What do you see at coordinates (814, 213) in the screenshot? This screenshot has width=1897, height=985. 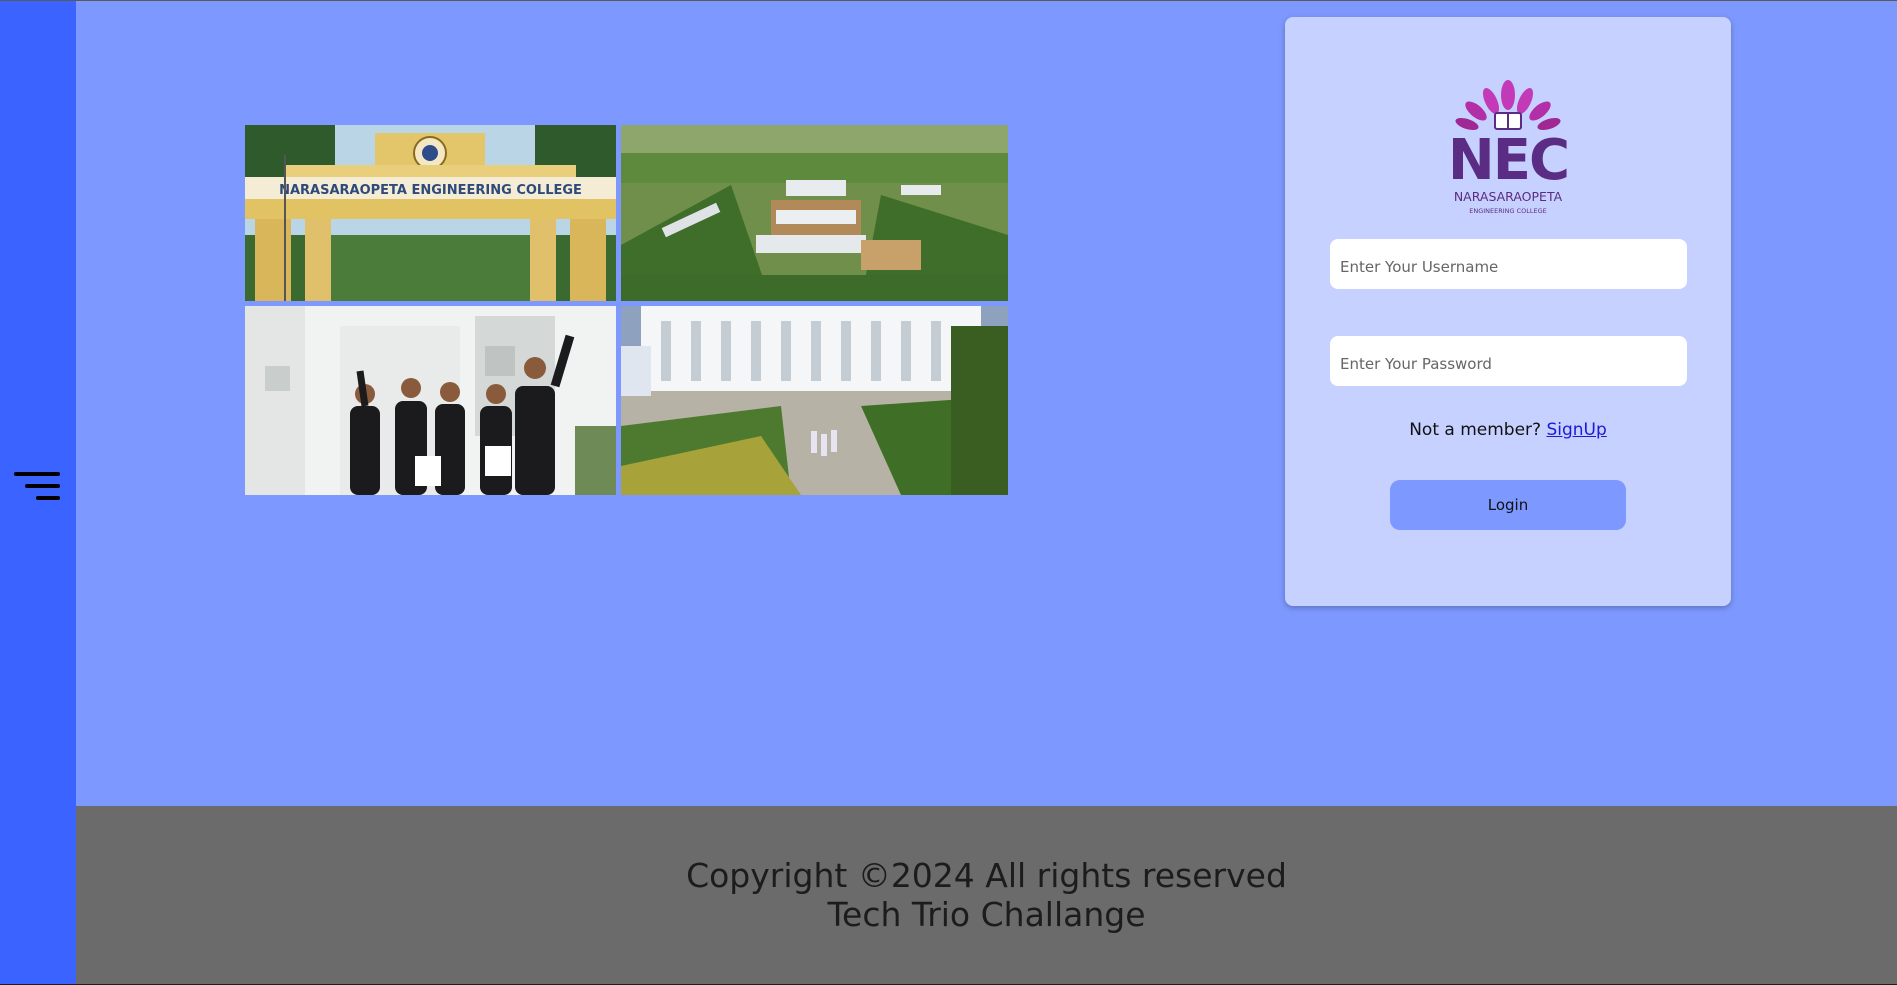 I see `campus-aerial-photo` at bounding box center [814, 213].